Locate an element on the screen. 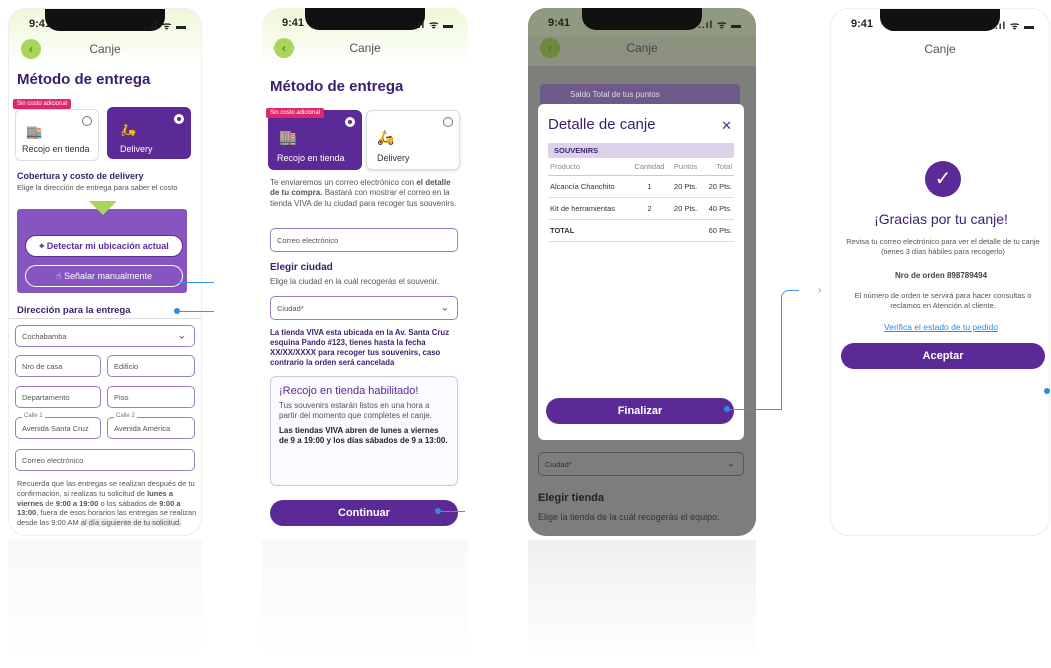 This screenshot has width=1051, height=668. email-field: Correo electrónico is located at coordinates (105, 460).